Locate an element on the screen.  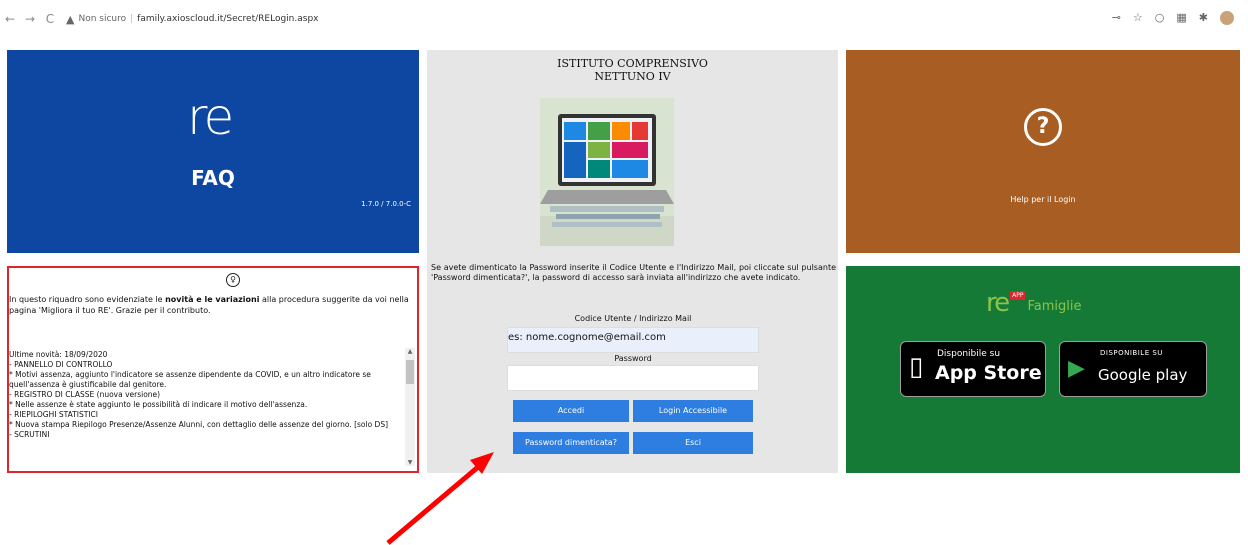
faq-tile: re FAQ 1.7.0 / 7.0.0-C is located at coordinates (213, 151).